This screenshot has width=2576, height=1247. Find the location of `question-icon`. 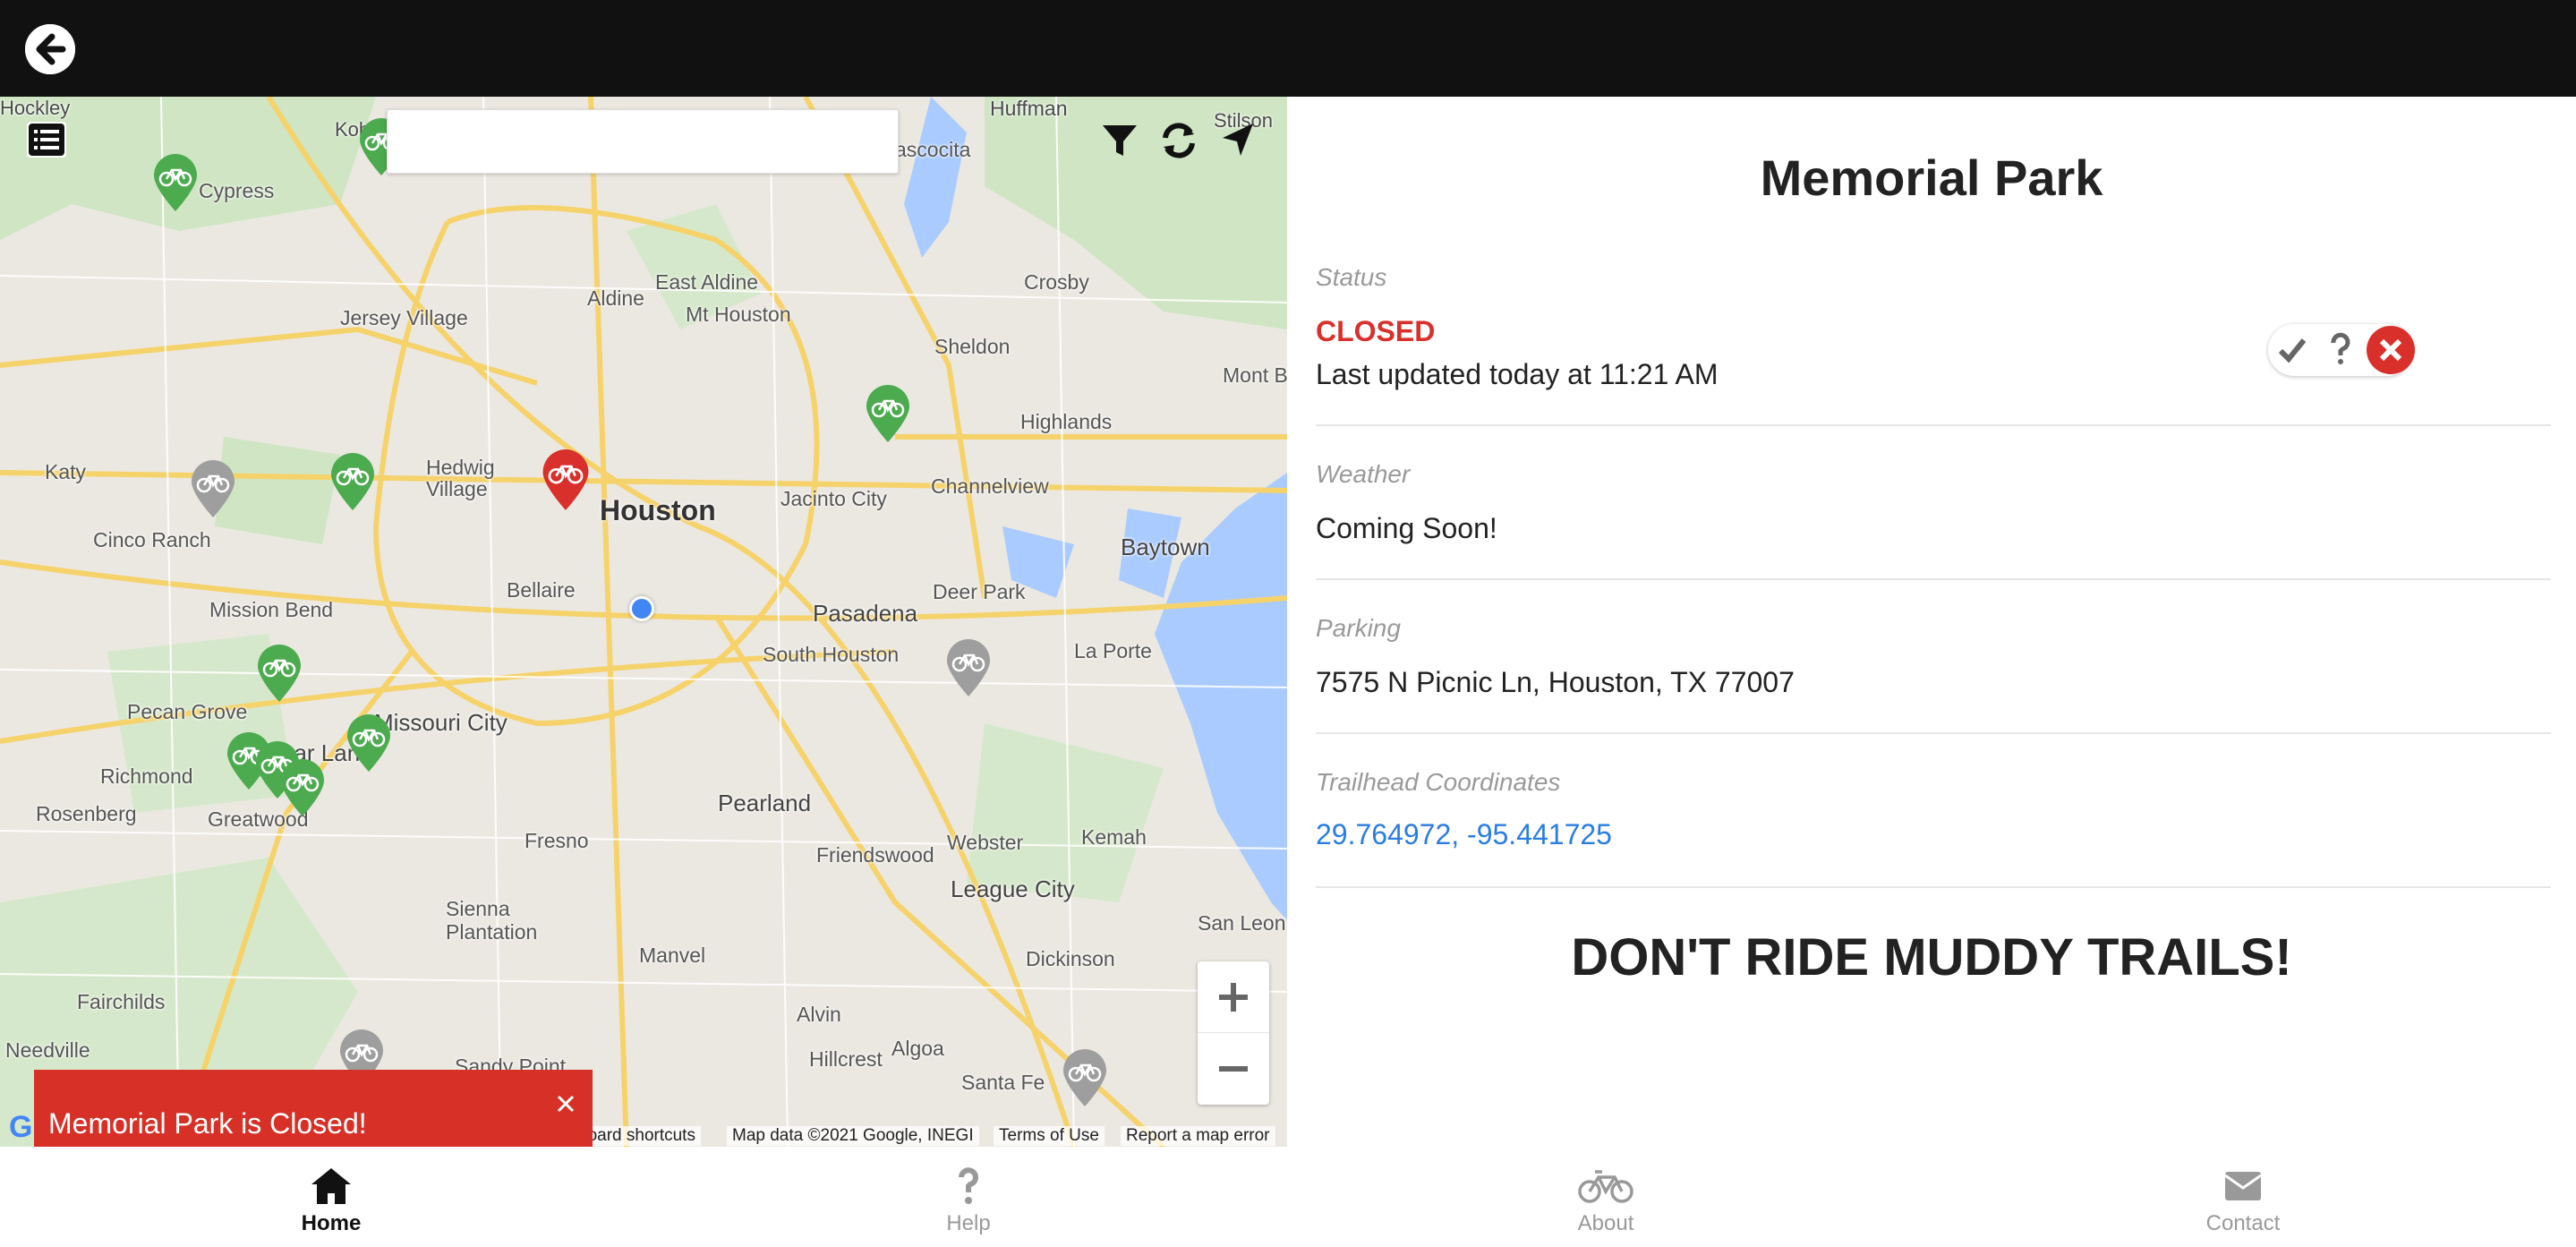

question-icon is located at coordinates (2340, 348).